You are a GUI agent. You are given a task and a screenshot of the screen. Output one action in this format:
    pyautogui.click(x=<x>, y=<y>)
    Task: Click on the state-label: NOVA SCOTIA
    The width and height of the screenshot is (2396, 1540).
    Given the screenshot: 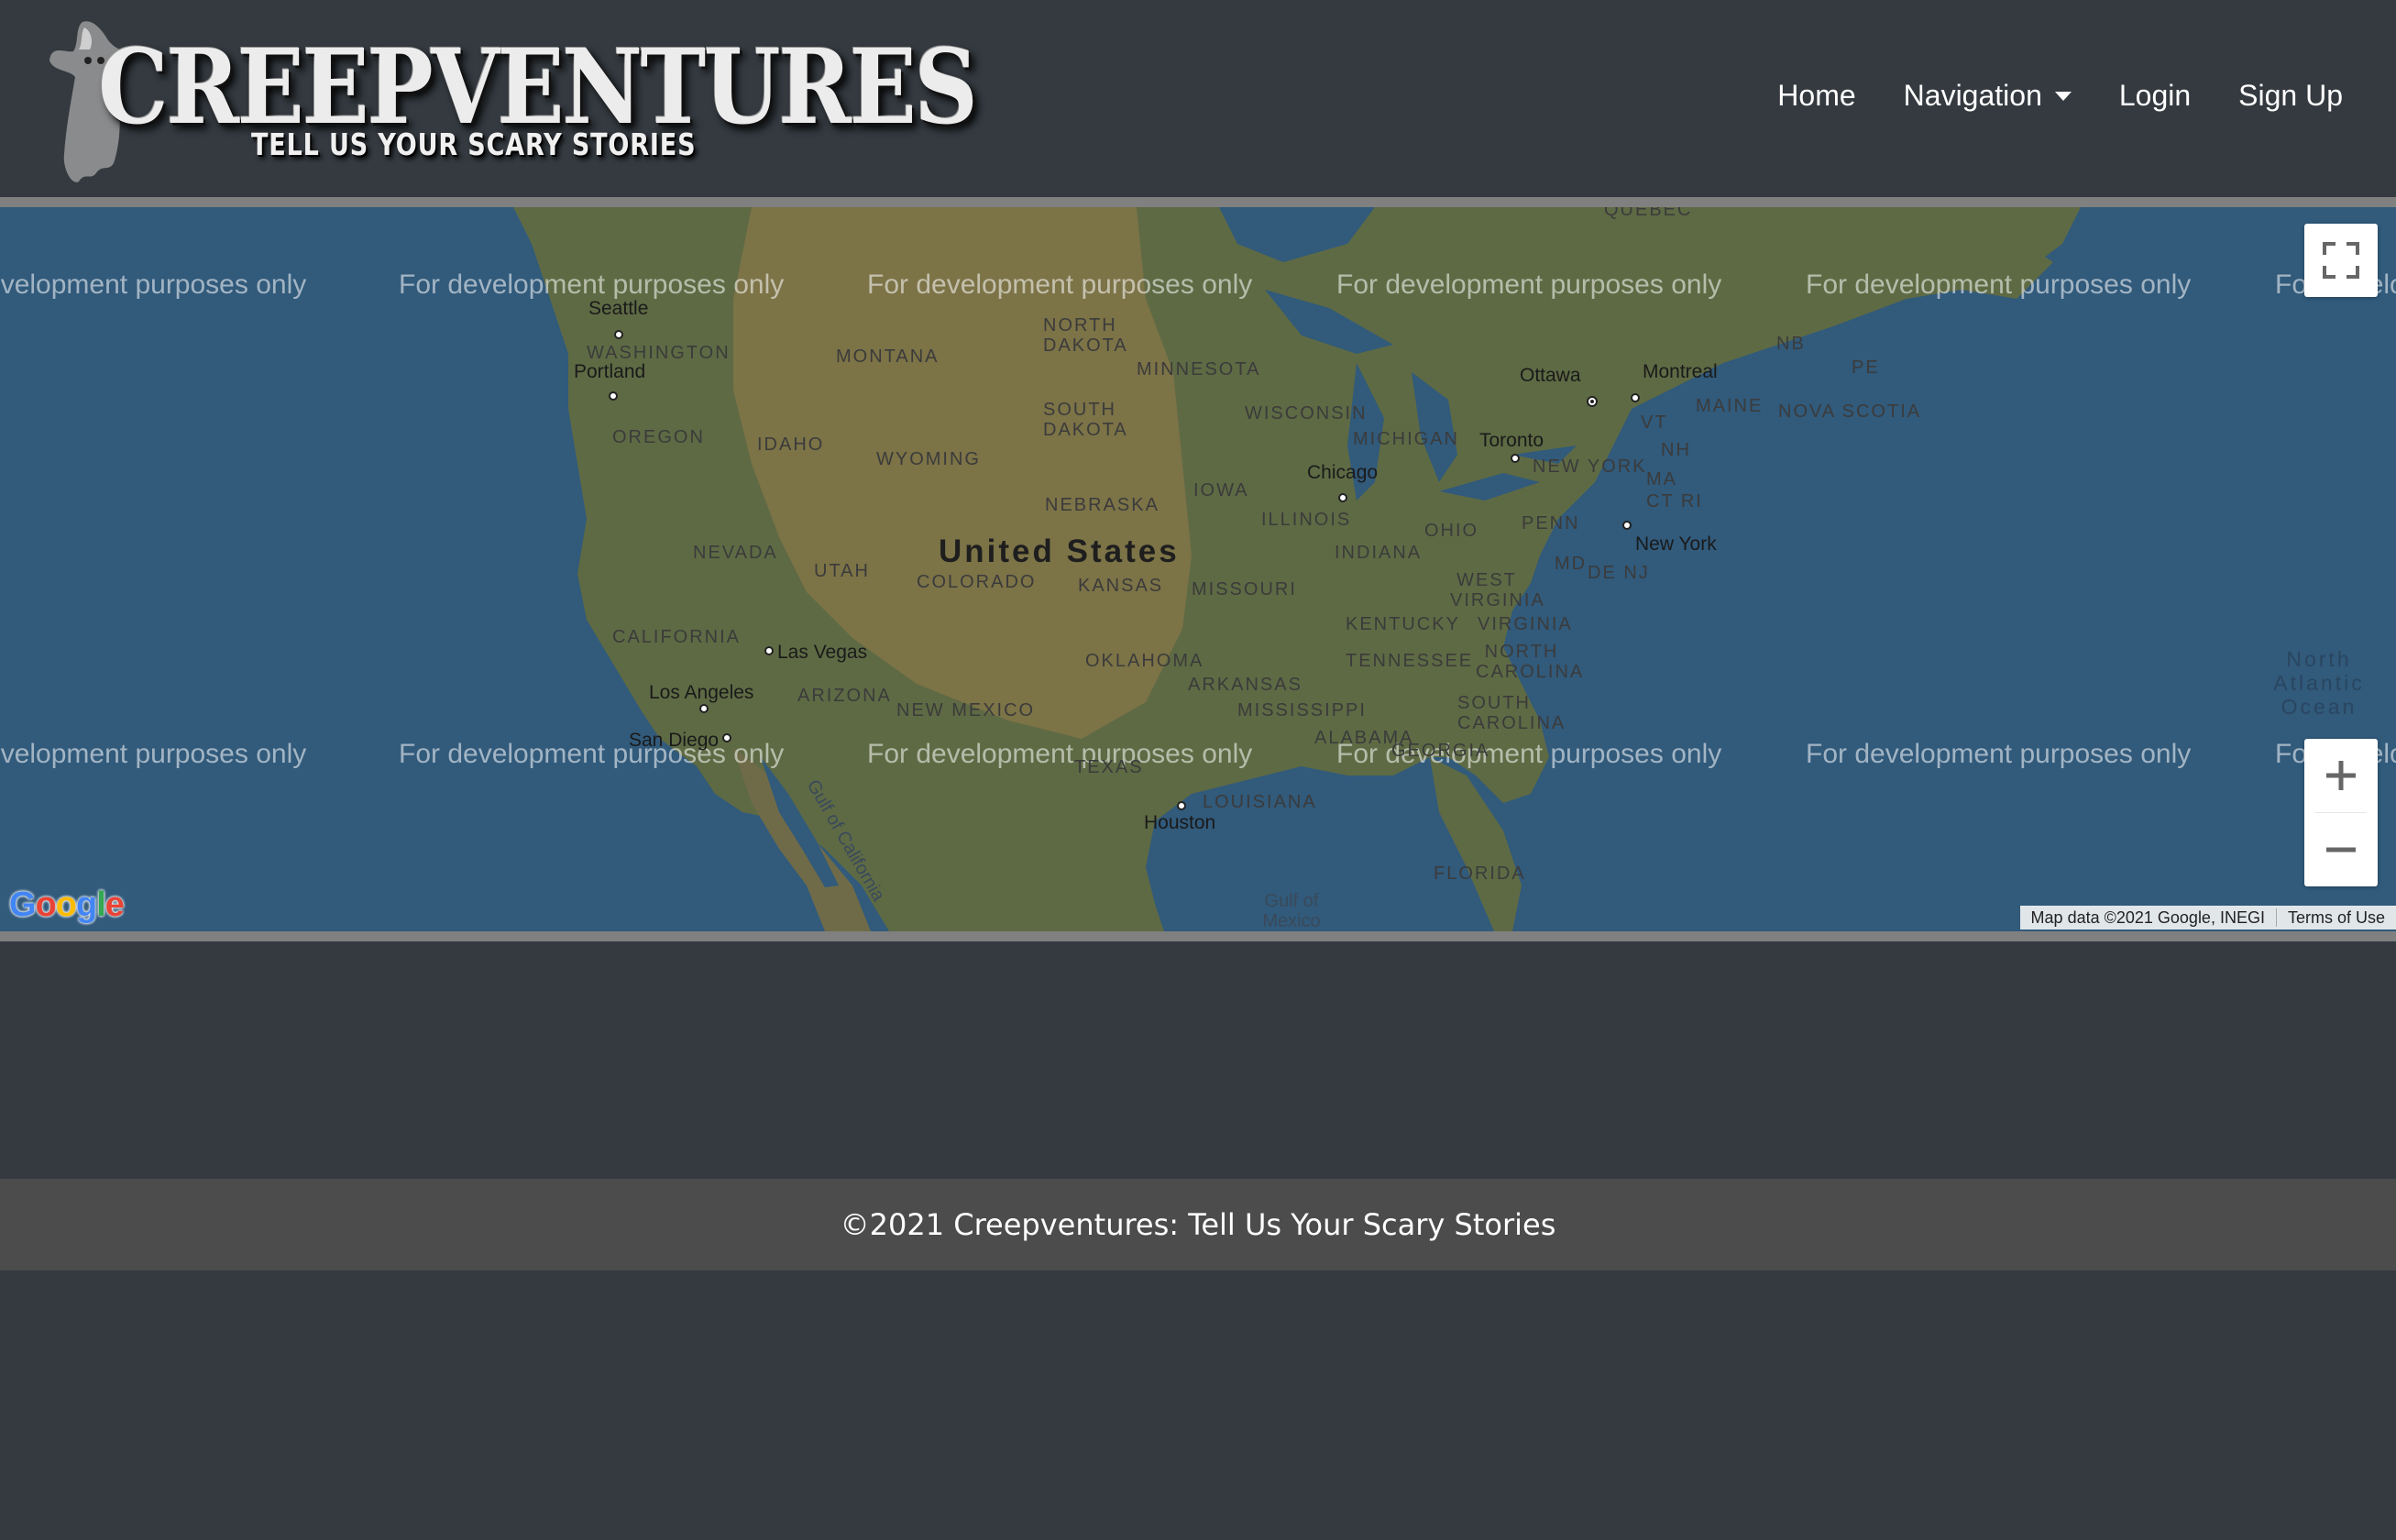 What is the action you would take?
    pyautogui.click(x=1850, y=412)
    